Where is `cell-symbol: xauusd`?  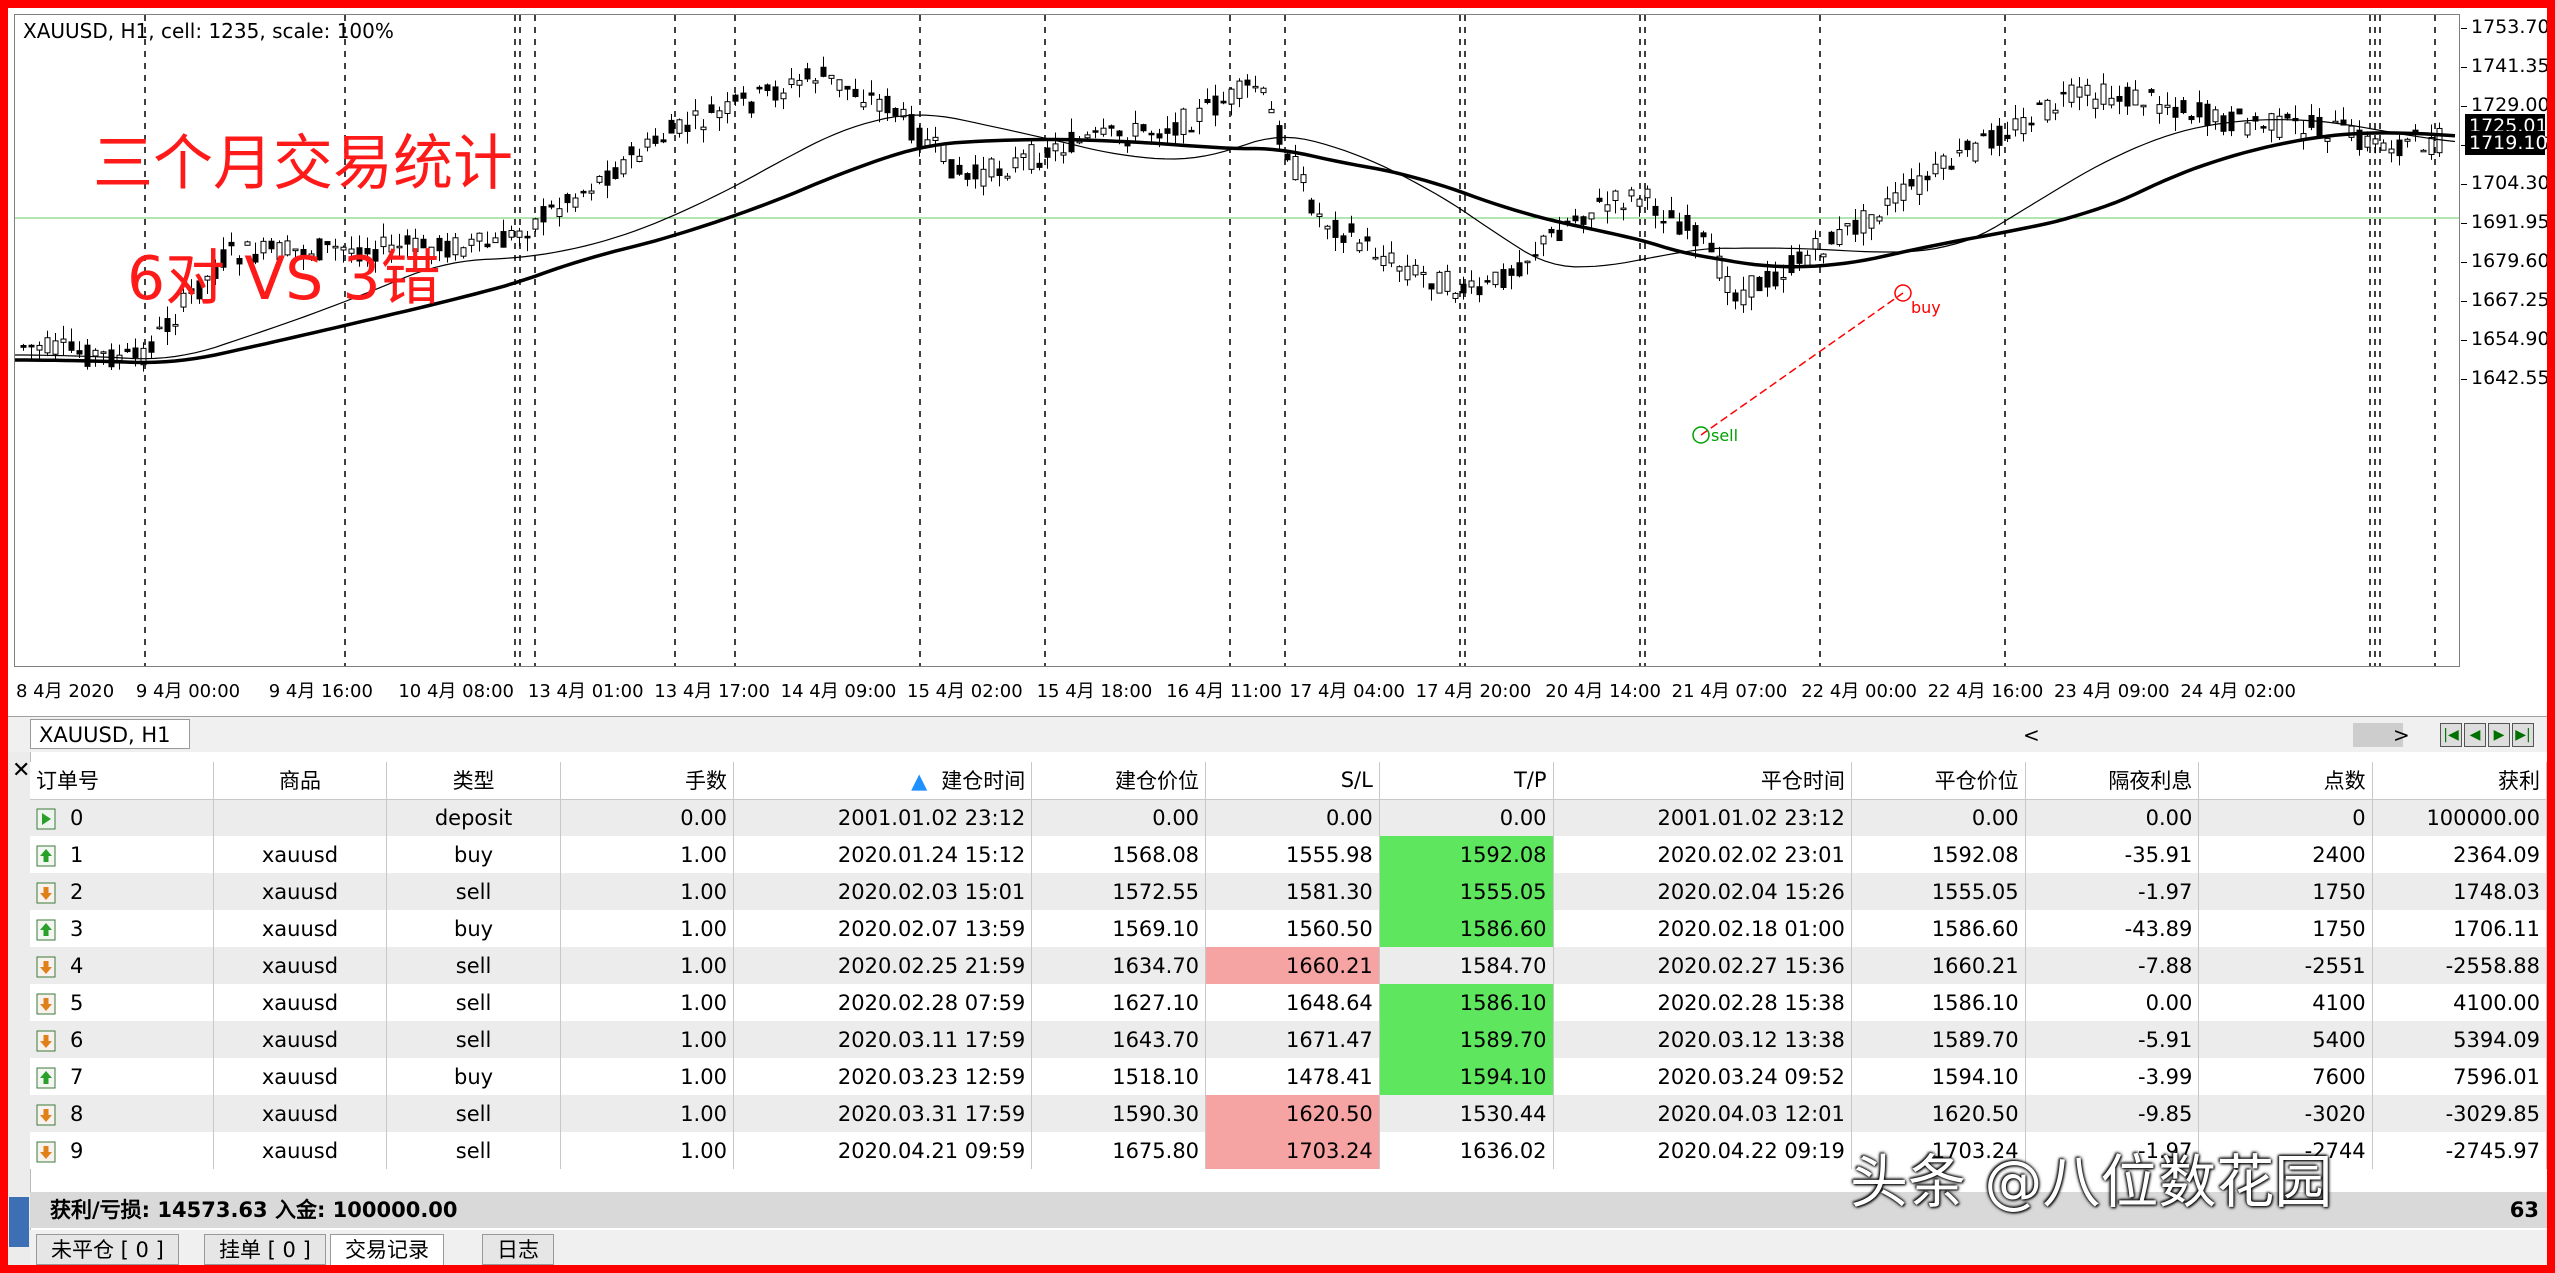 cell-symbol: xauusd is located at coordinates (300, 1113).